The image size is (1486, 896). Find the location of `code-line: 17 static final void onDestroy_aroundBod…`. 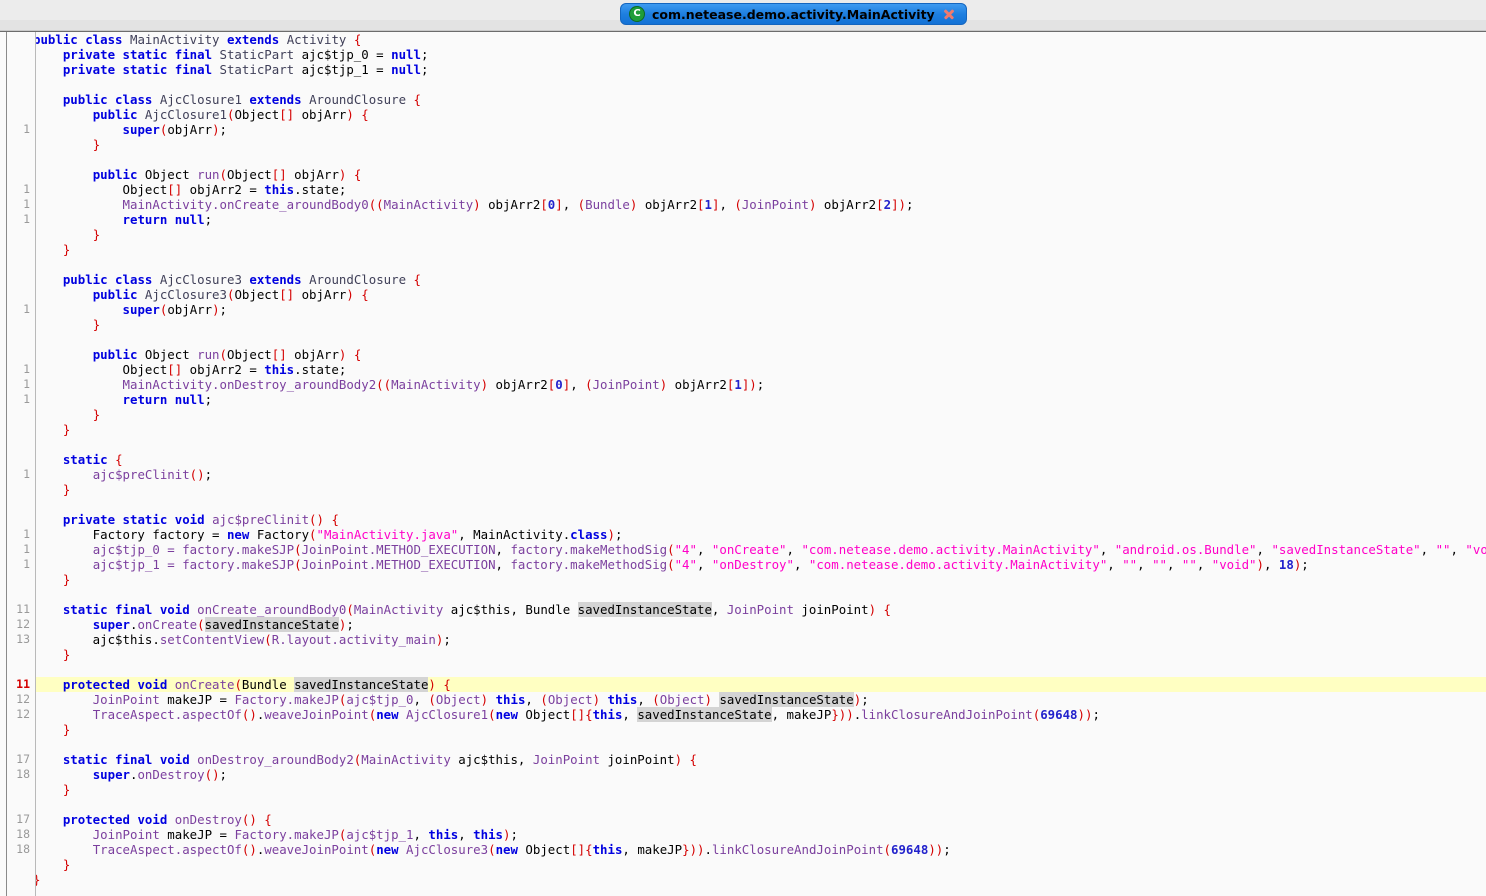

code-line: 17 static final void onDestroy_aroundBod… is located at coordinates (743, 759).